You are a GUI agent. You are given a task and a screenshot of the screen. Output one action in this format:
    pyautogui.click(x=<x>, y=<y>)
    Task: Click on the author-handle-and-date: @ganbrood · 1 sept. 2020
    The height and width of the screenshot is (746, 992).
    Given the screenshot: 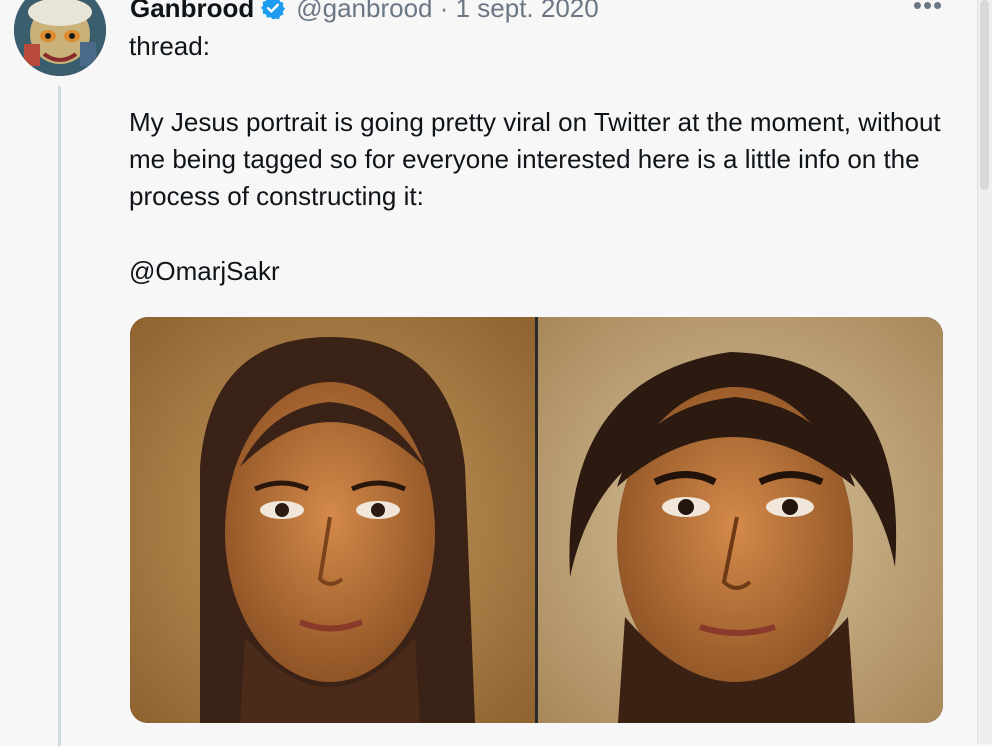 What is the action you would take?
    pyautogui.click(x=447, y=12)
    